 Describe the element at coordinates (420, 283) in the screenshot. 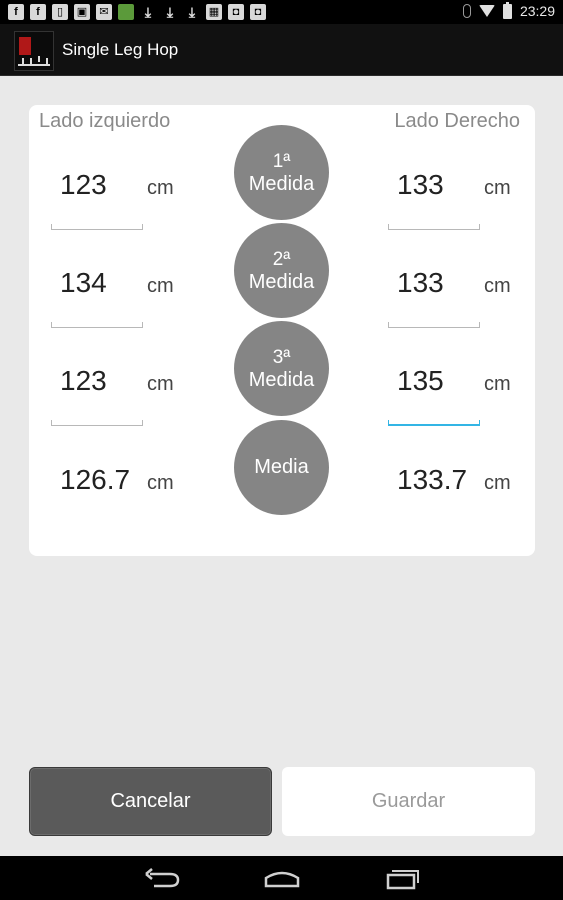

I see `right-measure-2-value: 133` at that location.